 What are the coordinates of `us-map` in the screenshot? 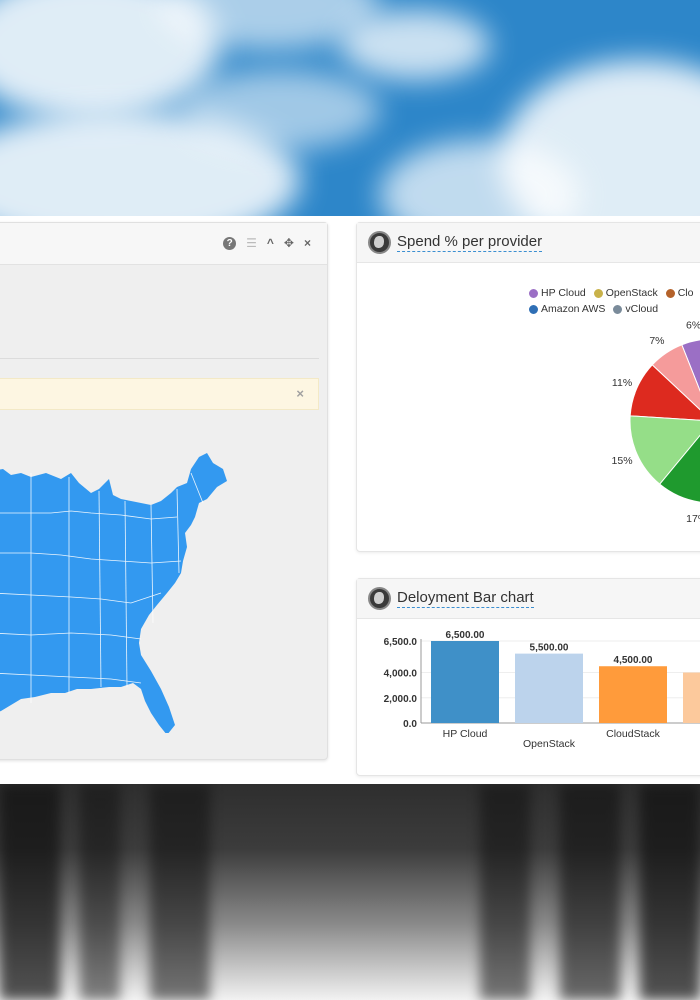 It's located at (113, 593).